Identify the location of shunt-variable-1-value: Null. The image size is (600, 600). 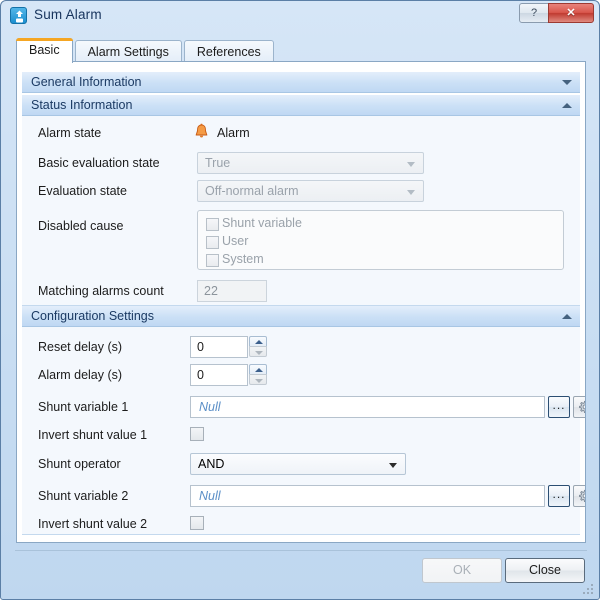
(210, 407).